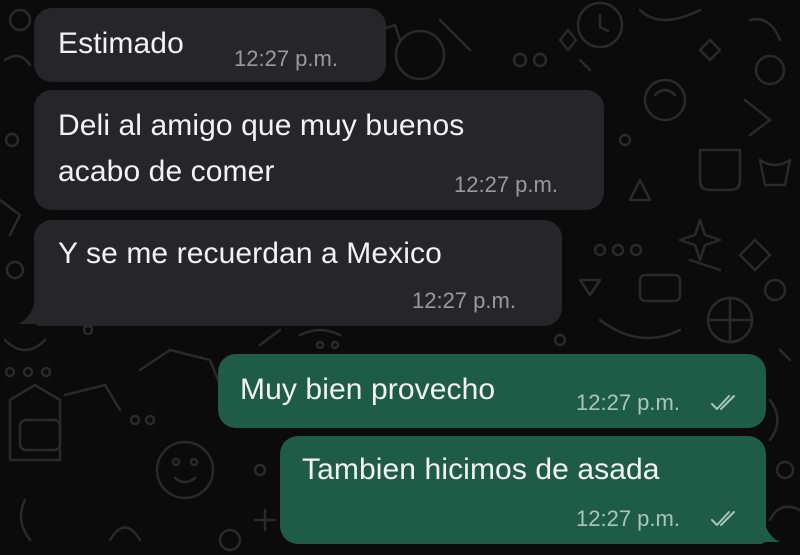  What do you see at coordinates (368, 389) in the screenshot?
I see `message-text: Muy bien provecho` at bounding box center [368, 389].